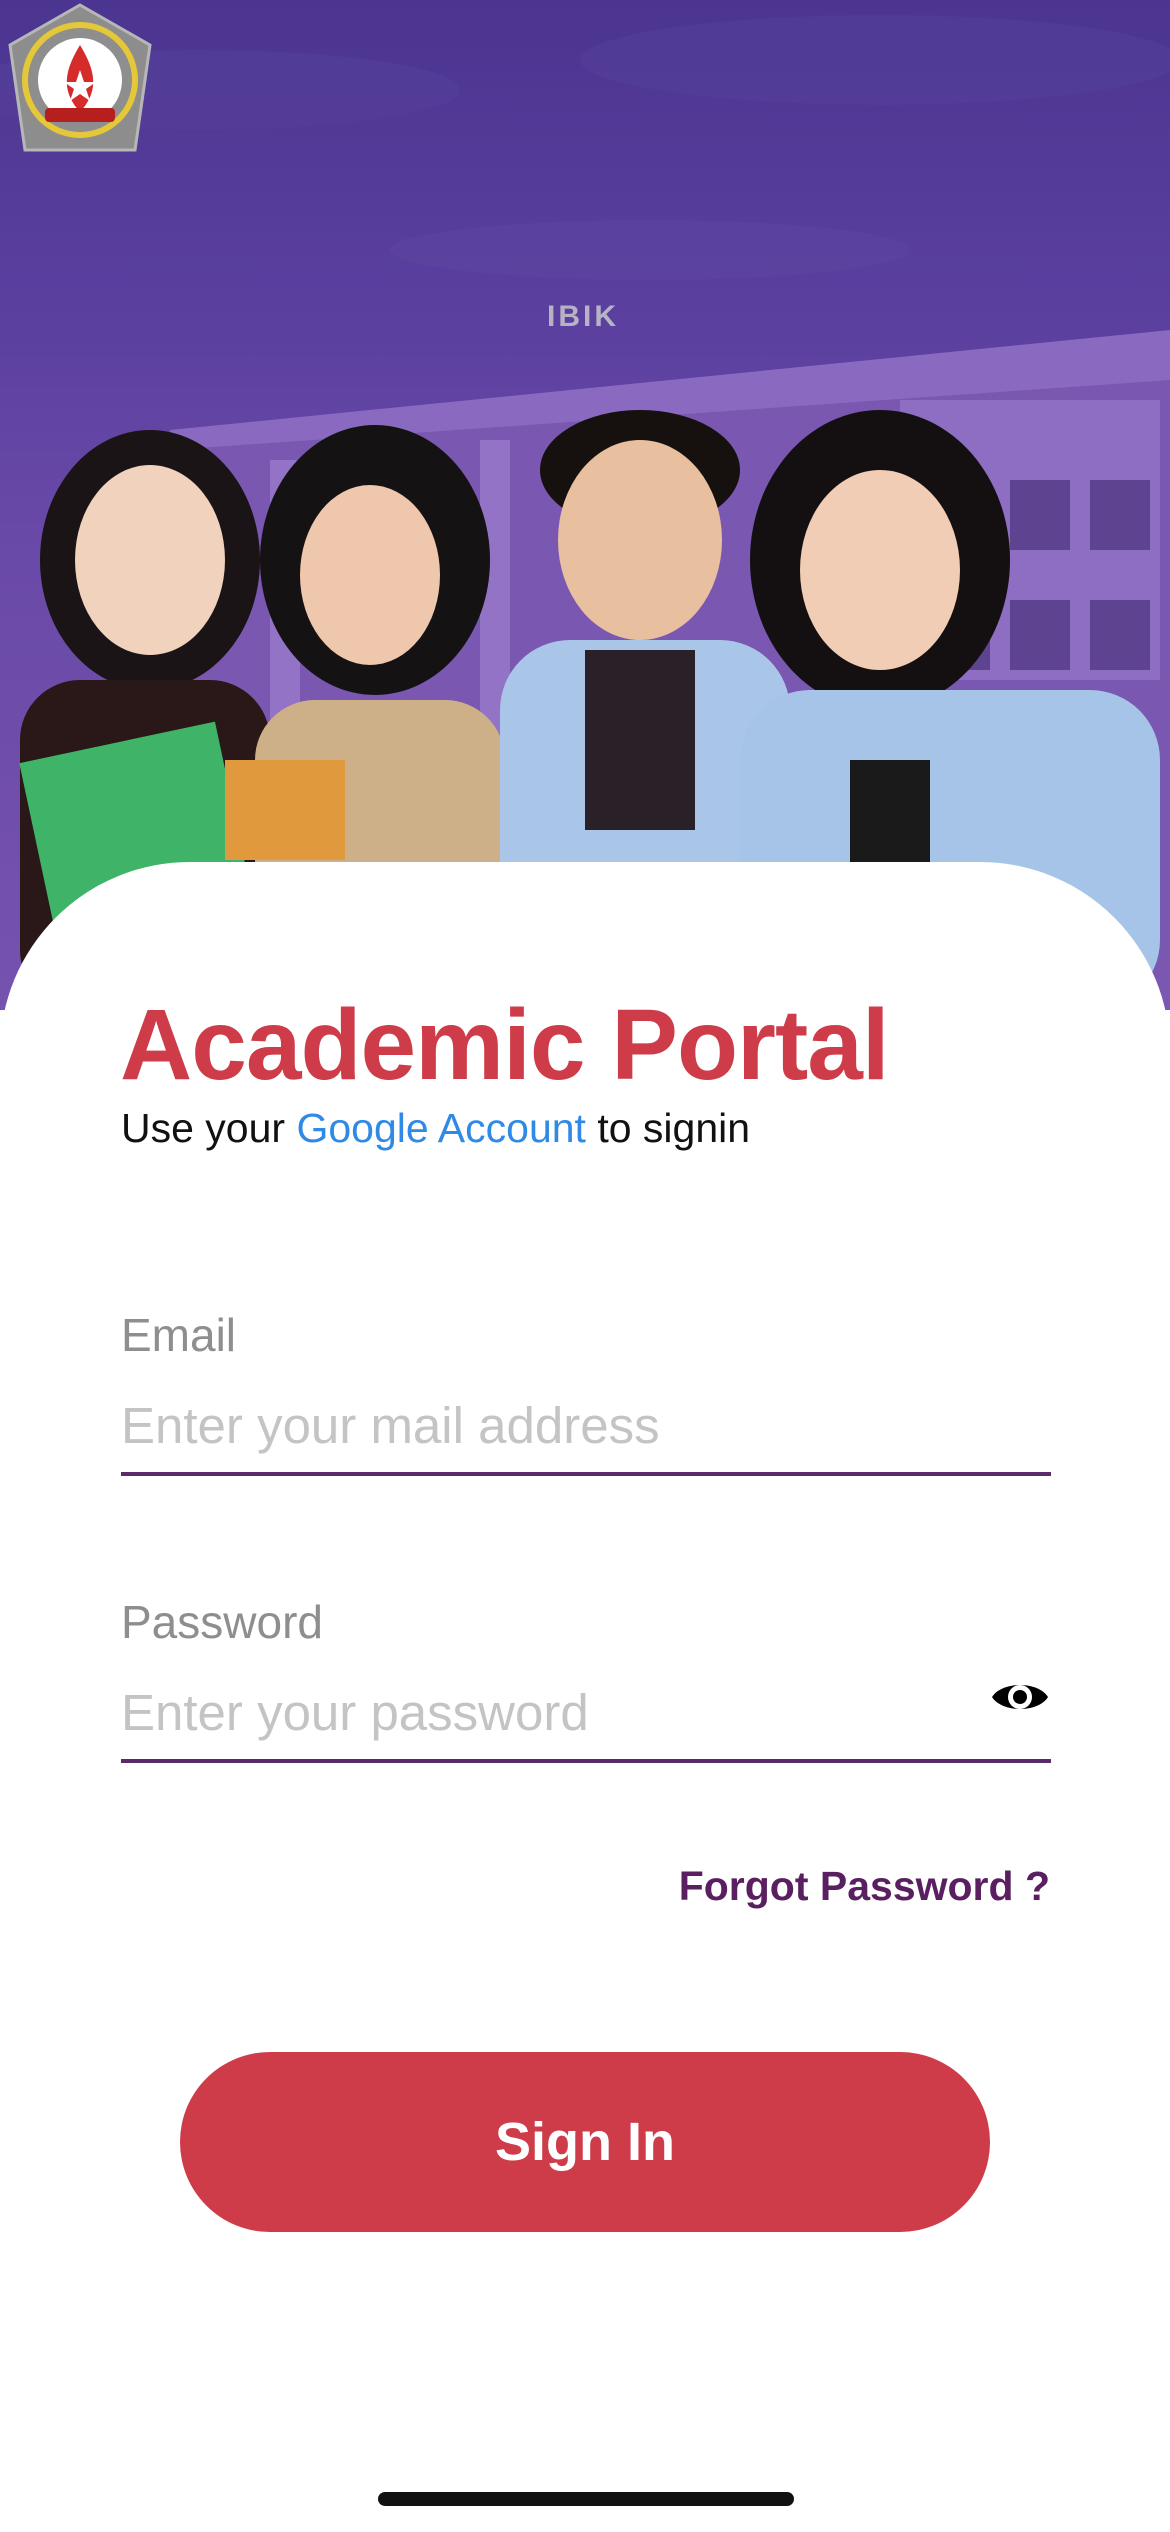 The image size is (1170, 2532). I want to click on password-field, so click(546, 1712).